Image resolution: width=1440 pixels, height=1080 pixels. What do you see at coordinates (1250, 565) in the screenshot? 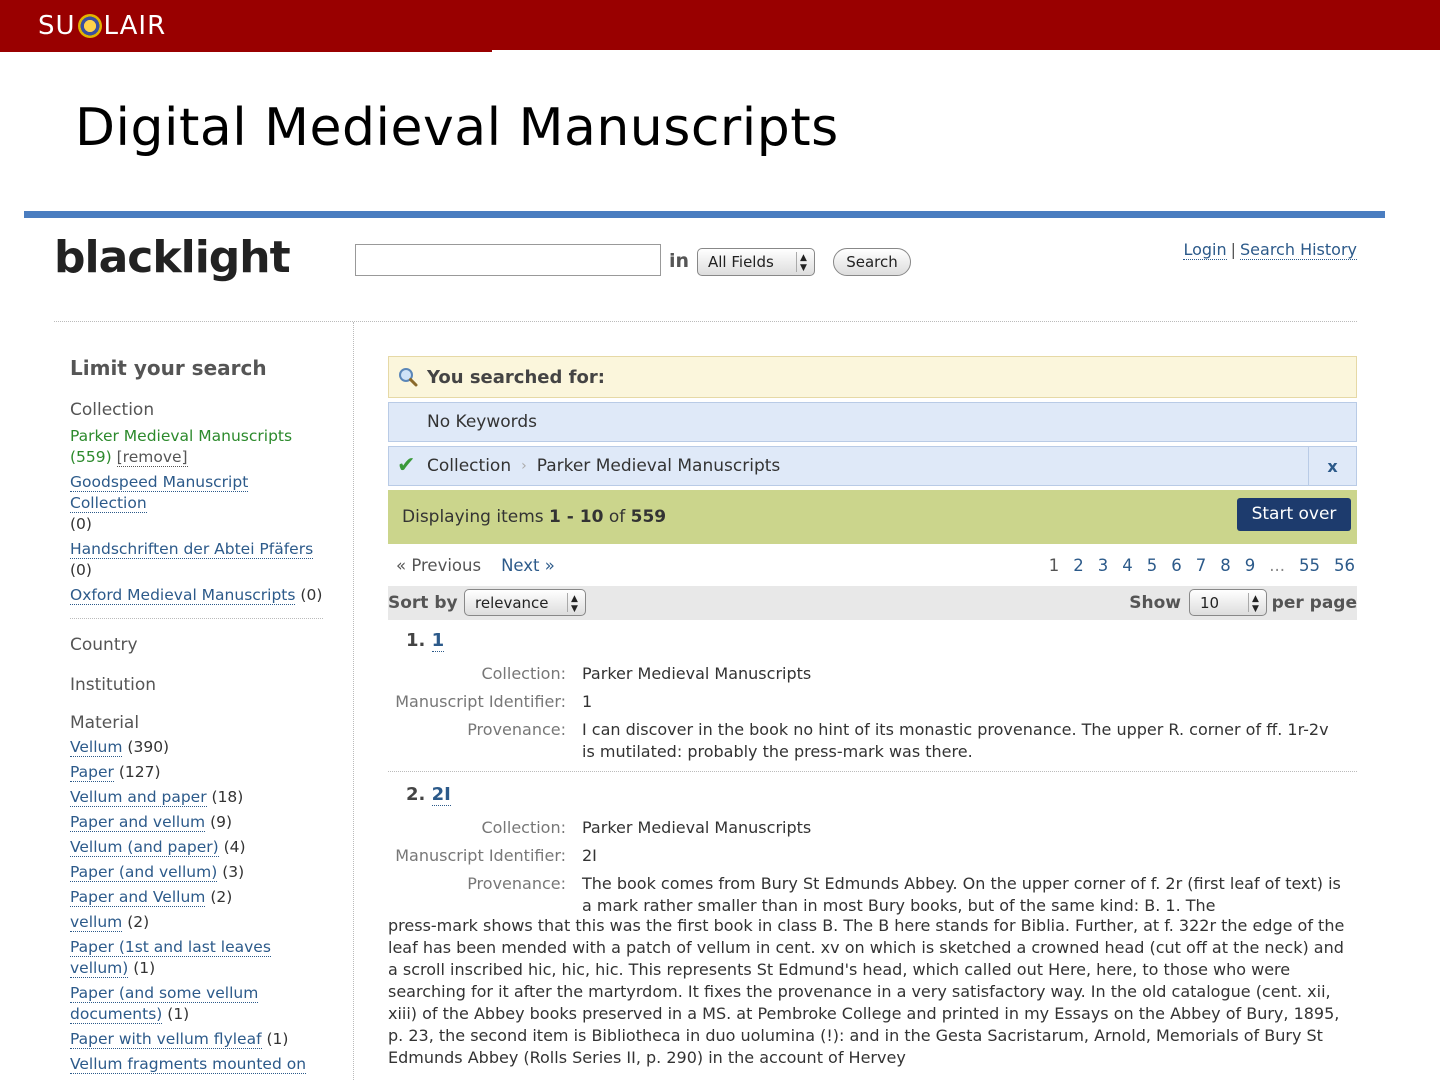
I see `page-link: 9` at bounding box center [1250, 565].